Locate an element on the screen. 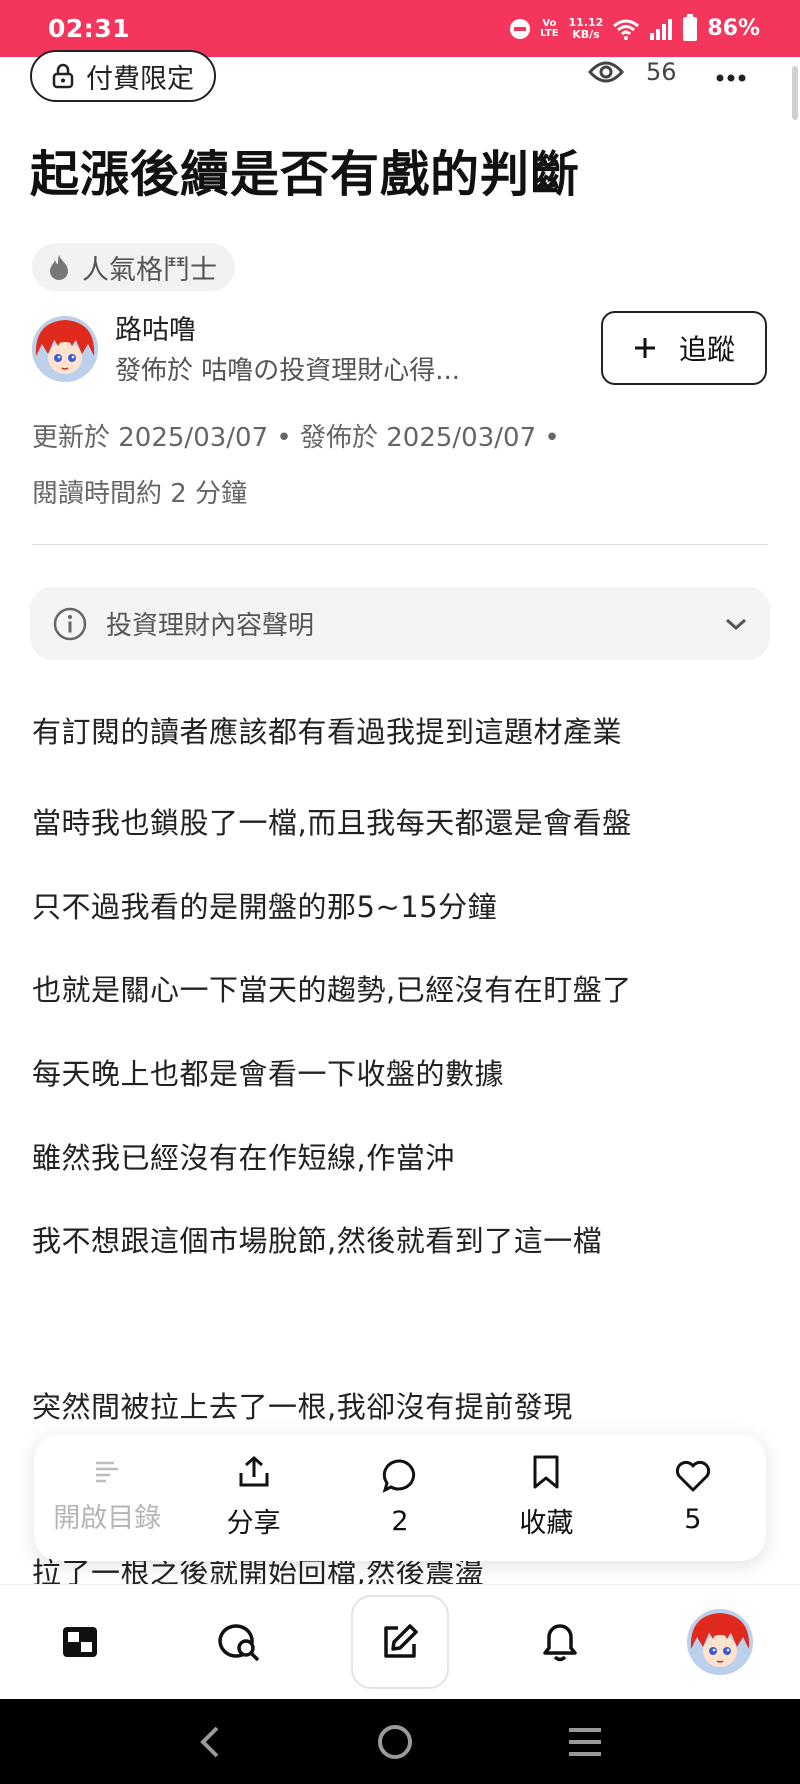  bookmark-icon is located at coordinates (546, 1472).